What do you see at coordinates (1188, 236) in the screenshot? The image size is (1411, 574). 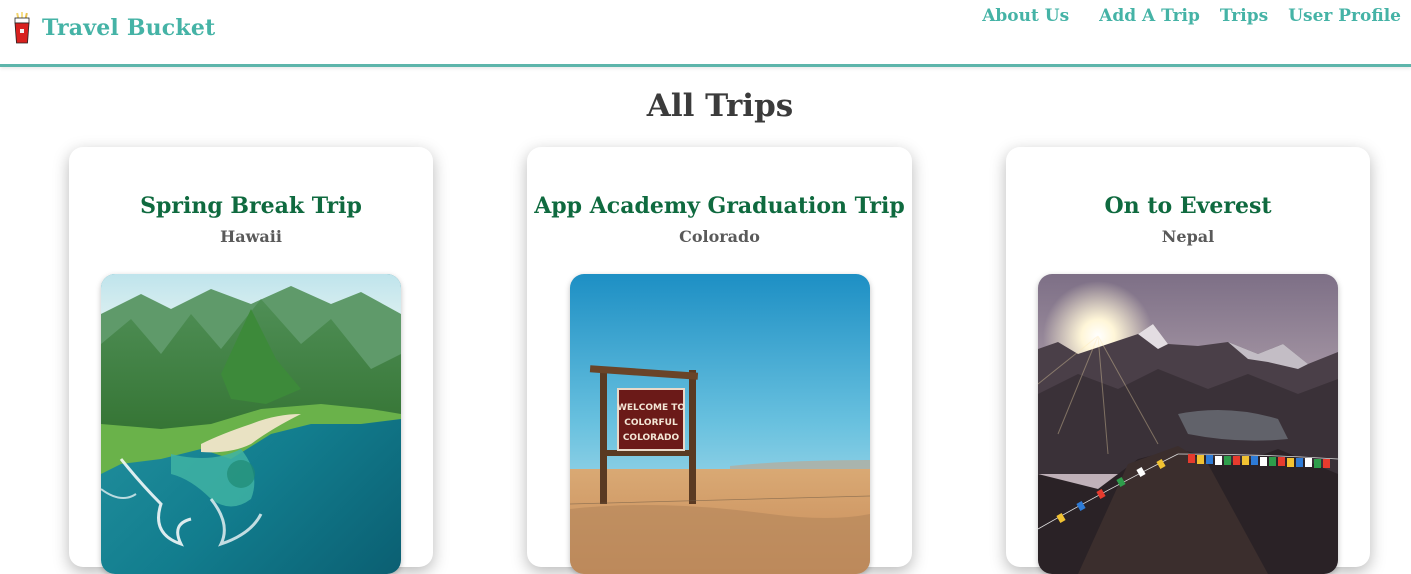 I see `trip-location: Nepal` at bounding box center [1188, 236].